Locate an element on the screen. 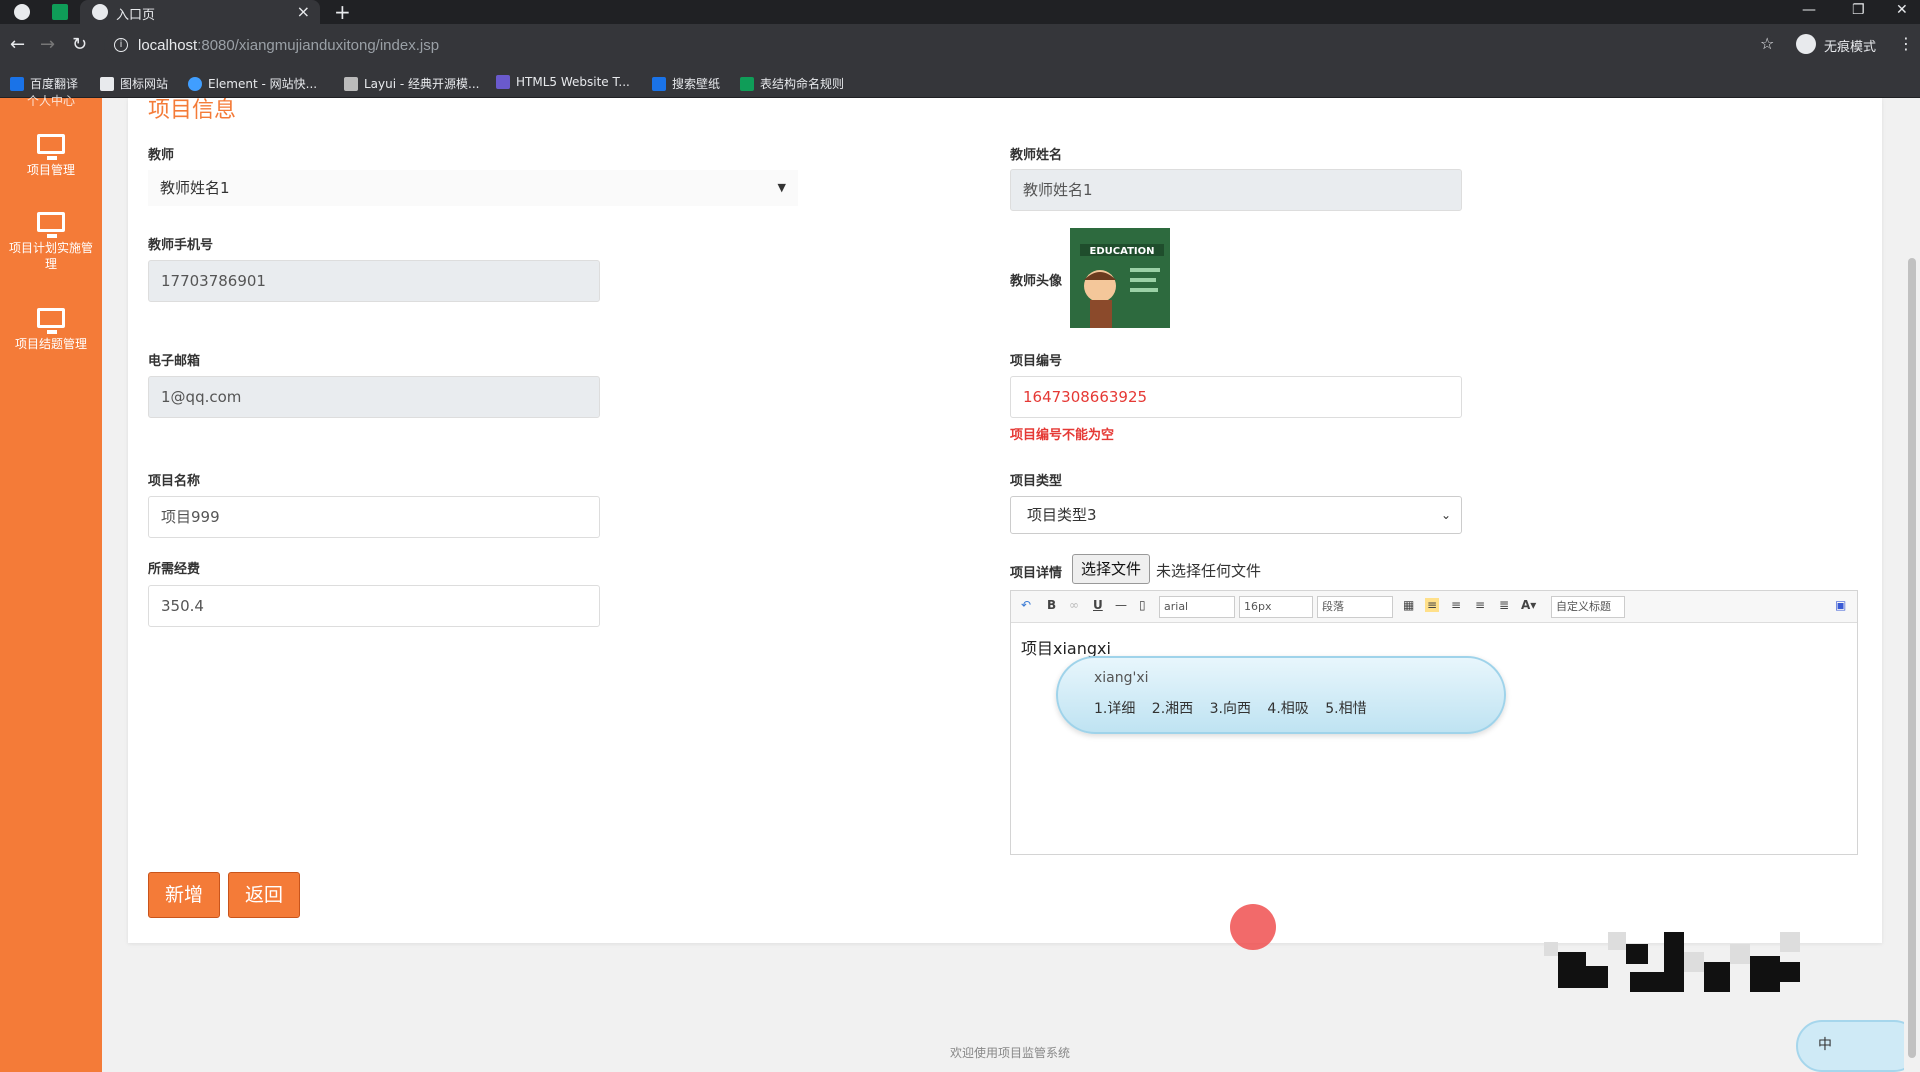 The image size is (1920, 1072). add-button: 新增 is located at coordinates (184, 895).